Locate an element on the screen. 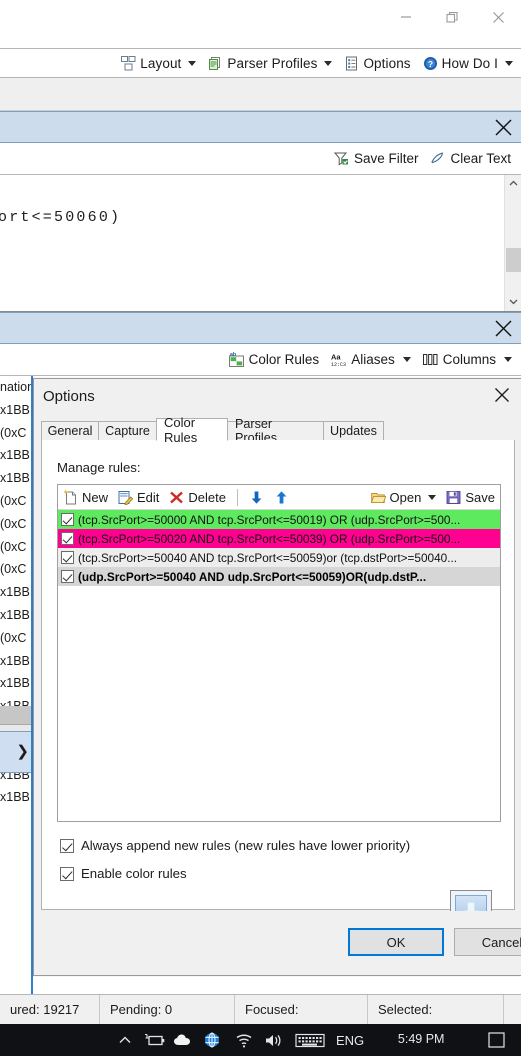  tab-updates: Updates is located at coordinates (353, 431).